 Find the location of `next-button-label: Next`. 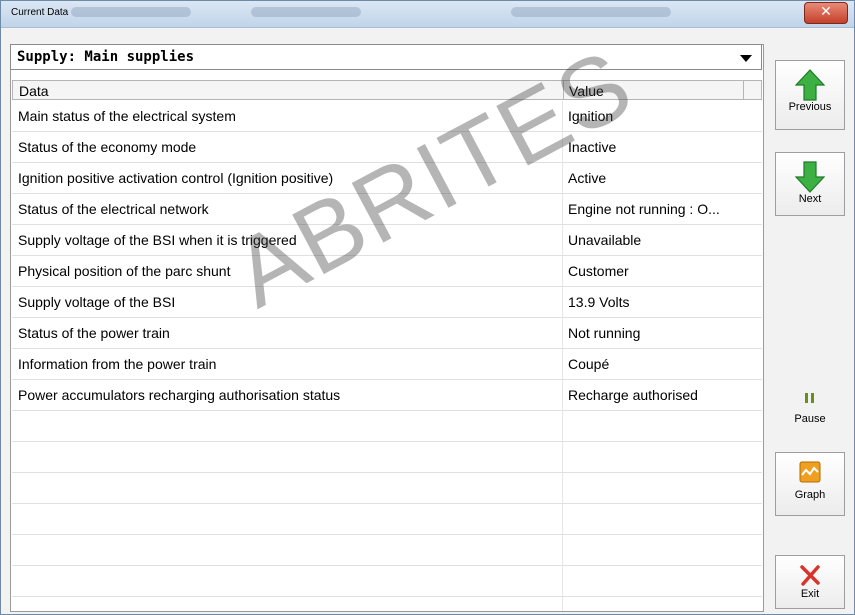

next-button-label: Next is located at coordinates (810, 199).